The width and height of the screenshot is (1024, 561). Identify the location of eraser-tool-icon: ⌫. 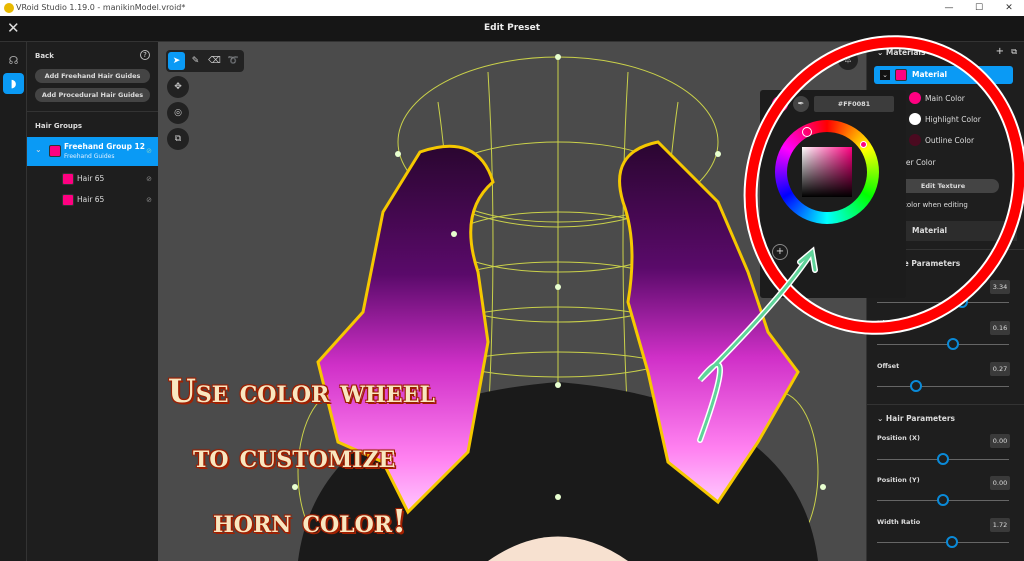
(214, 61).